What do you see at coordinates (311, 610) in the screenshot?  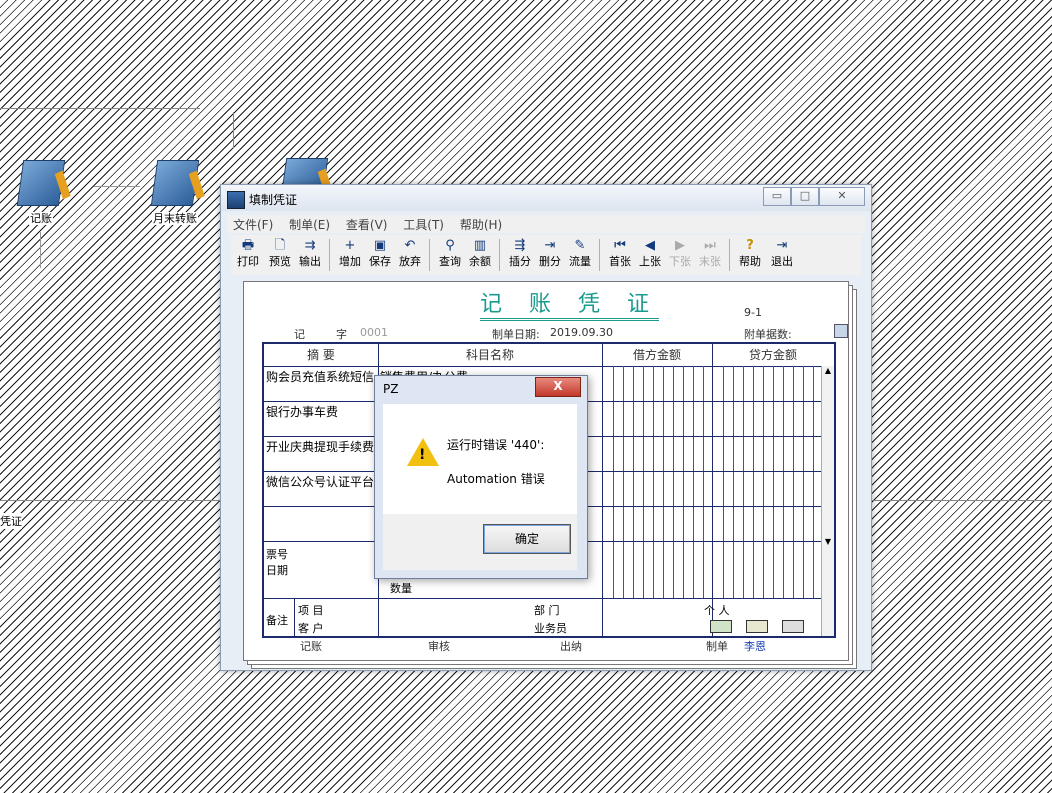 I see `project-label: 项 目` at bounding box center [311, 610].